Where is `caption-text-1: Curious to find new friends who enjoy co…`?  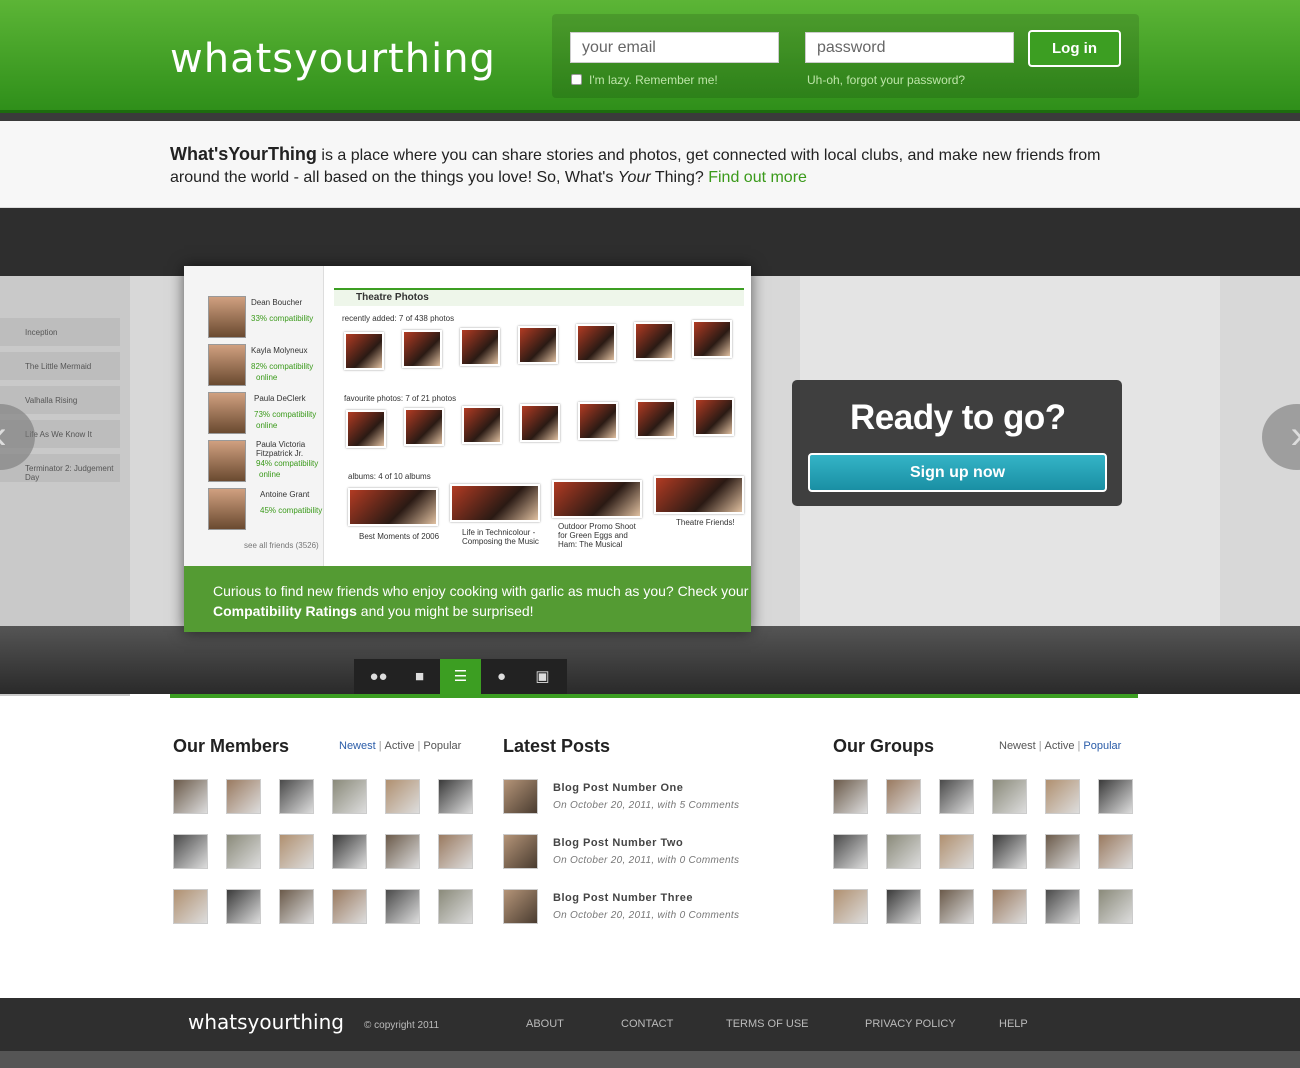 caption-text-1: Curious to find new friends who enjoy co… is located at coordinates (481, 591).